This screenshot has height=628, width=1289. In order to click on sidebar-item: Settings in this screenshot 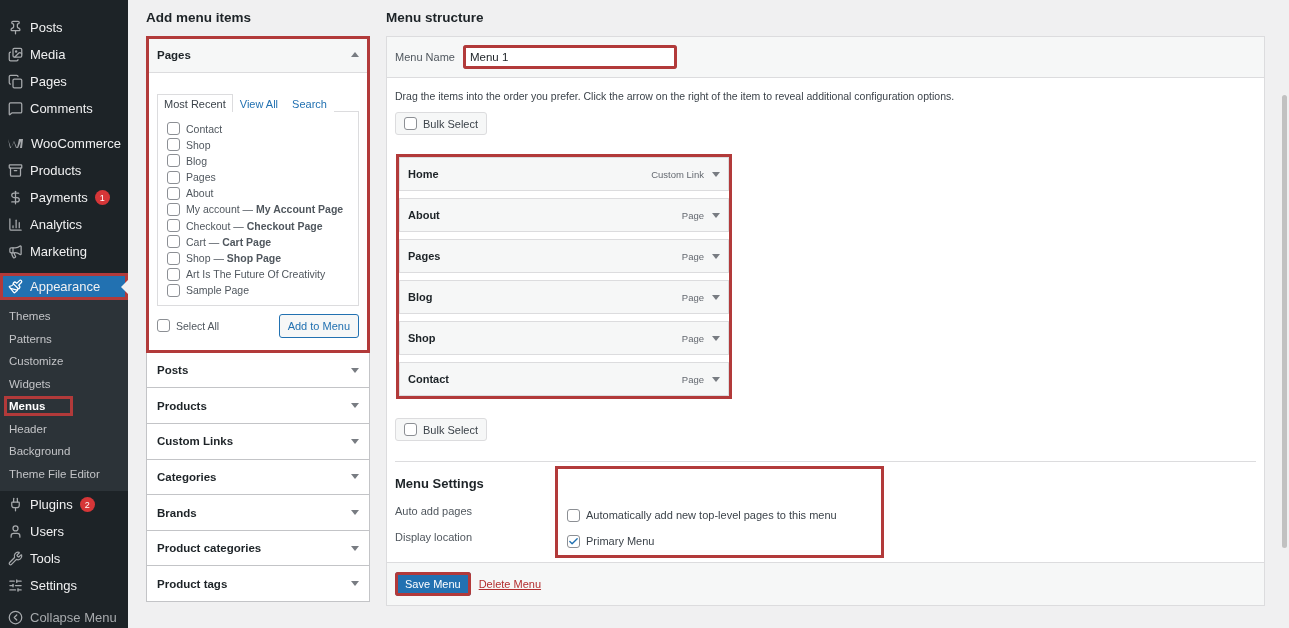, I will do `click(64, 585)`.